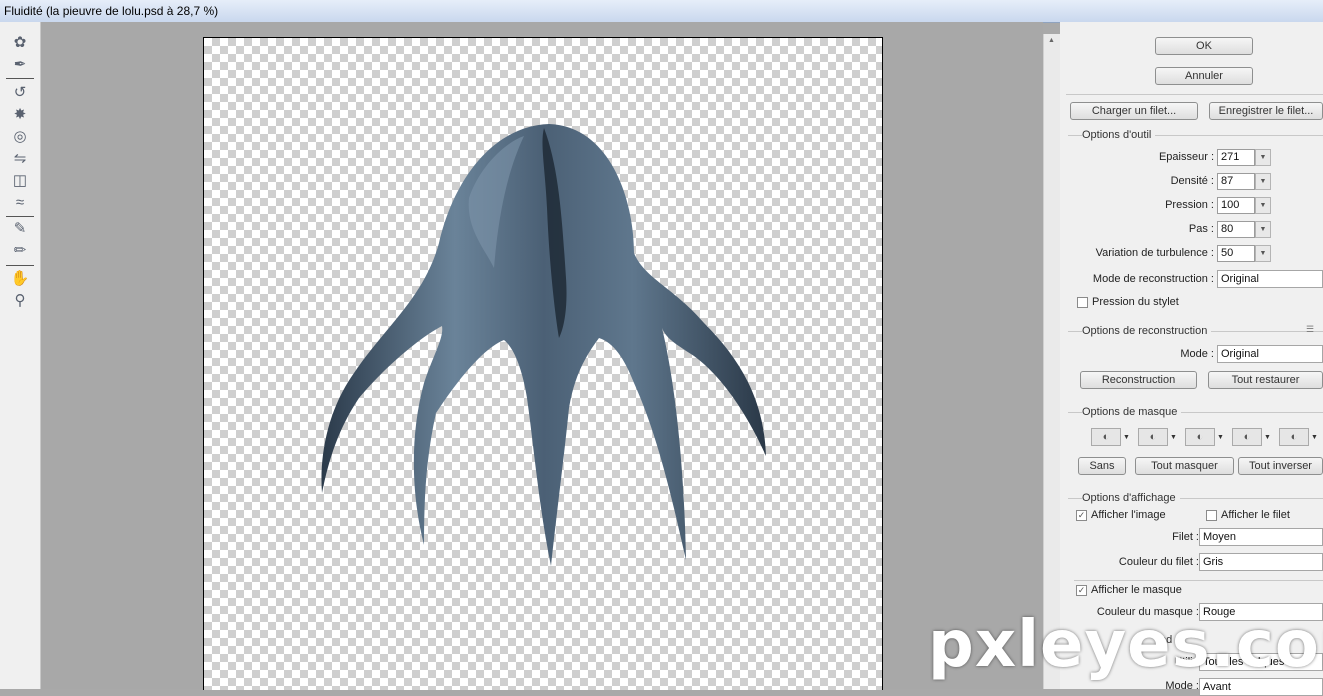  What do you see at coordinates (1236, 253) in the screenshot?
I see `turbulent-jitter-input: 50` at bounding box center [1236, 253].